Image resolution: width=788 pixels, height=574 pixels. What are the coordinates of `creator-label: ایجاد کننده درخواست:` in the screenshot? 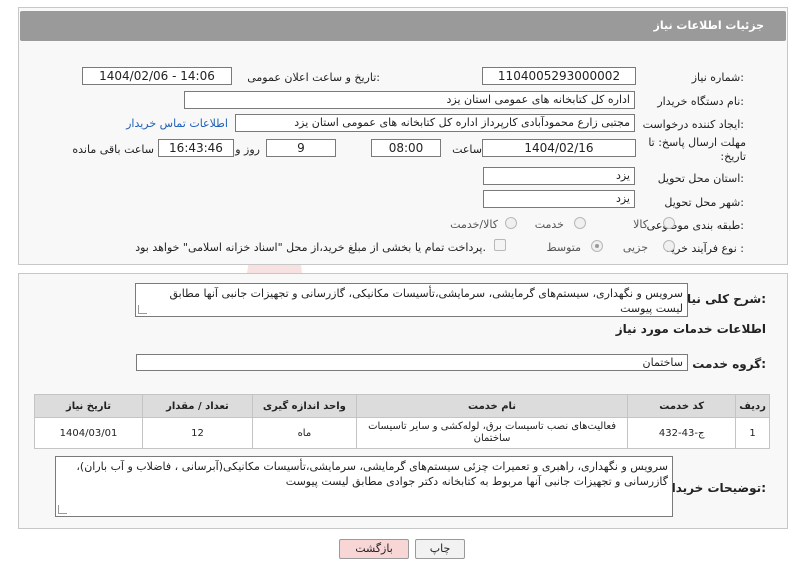 It's located at (693, 124).